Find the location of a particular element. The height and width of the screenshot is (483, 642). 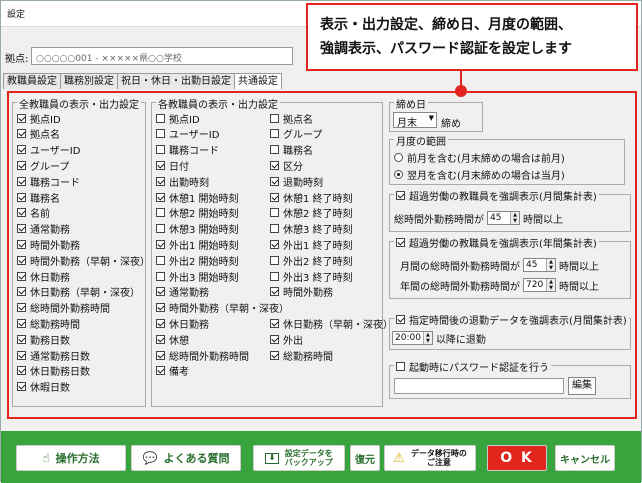

checkbox-item: 休日勤務日数 is located at coordinates (53, 371).